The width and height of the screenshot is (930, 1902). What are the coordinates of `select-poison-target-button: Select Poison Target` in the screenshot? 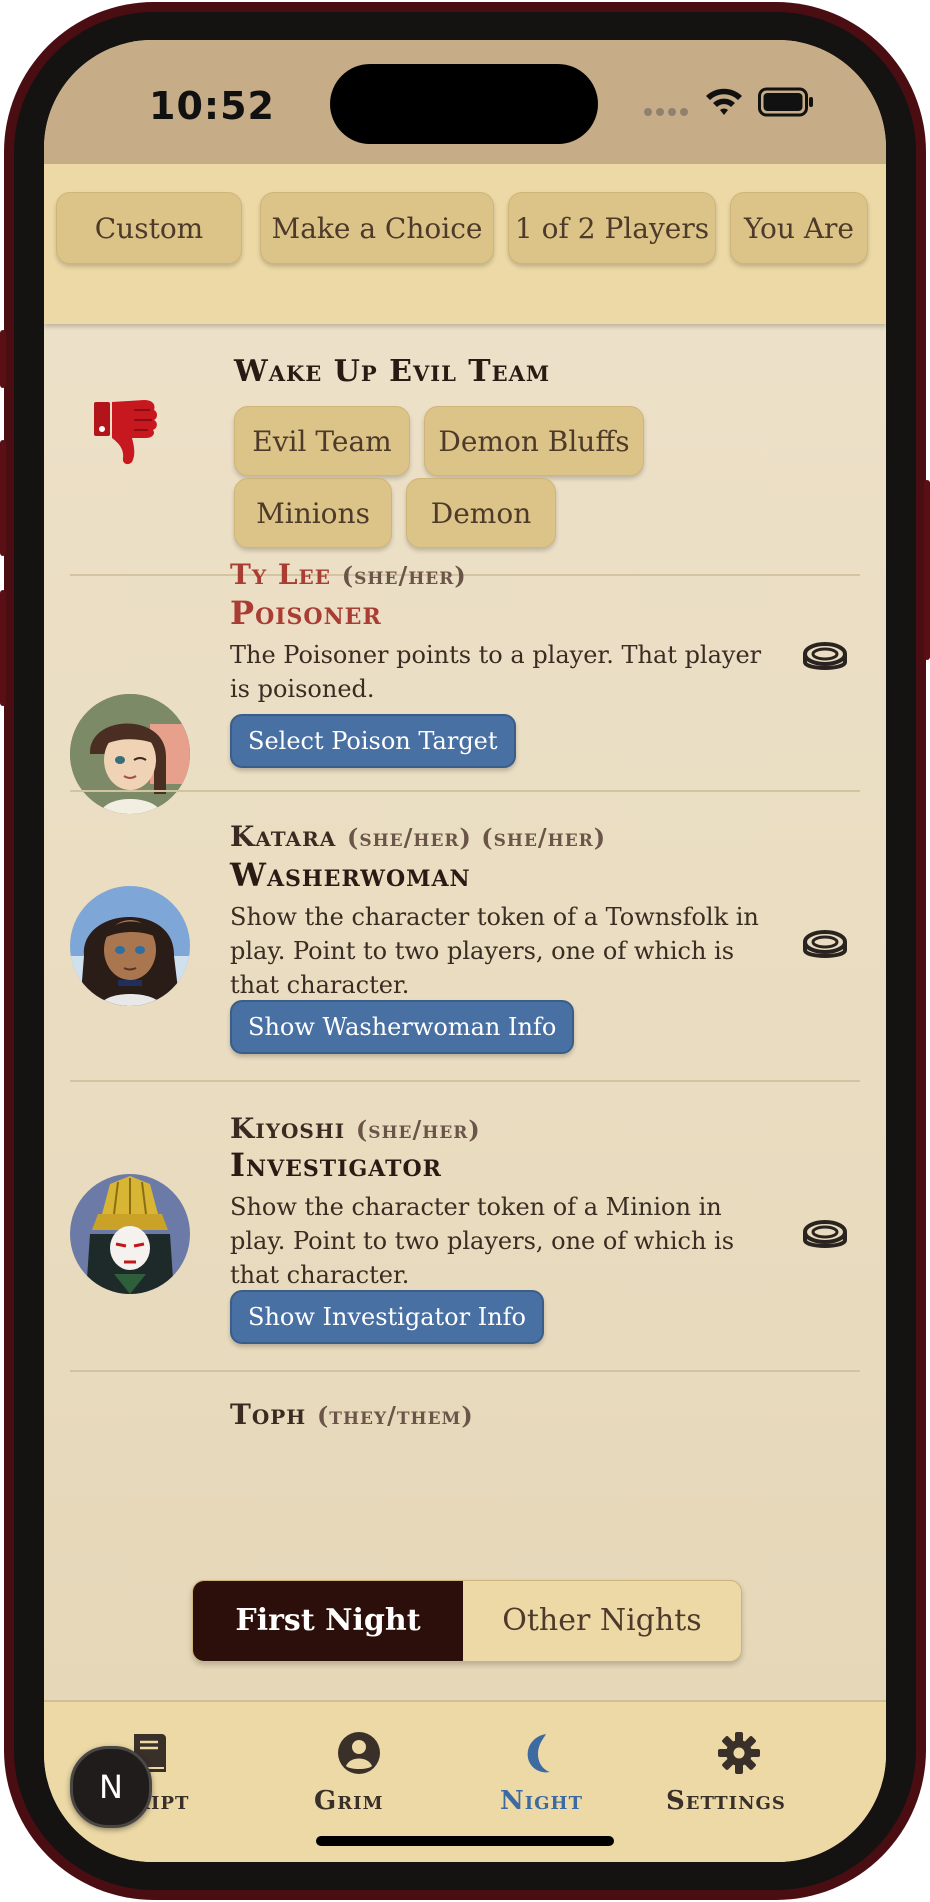 It's located at (373, 741).